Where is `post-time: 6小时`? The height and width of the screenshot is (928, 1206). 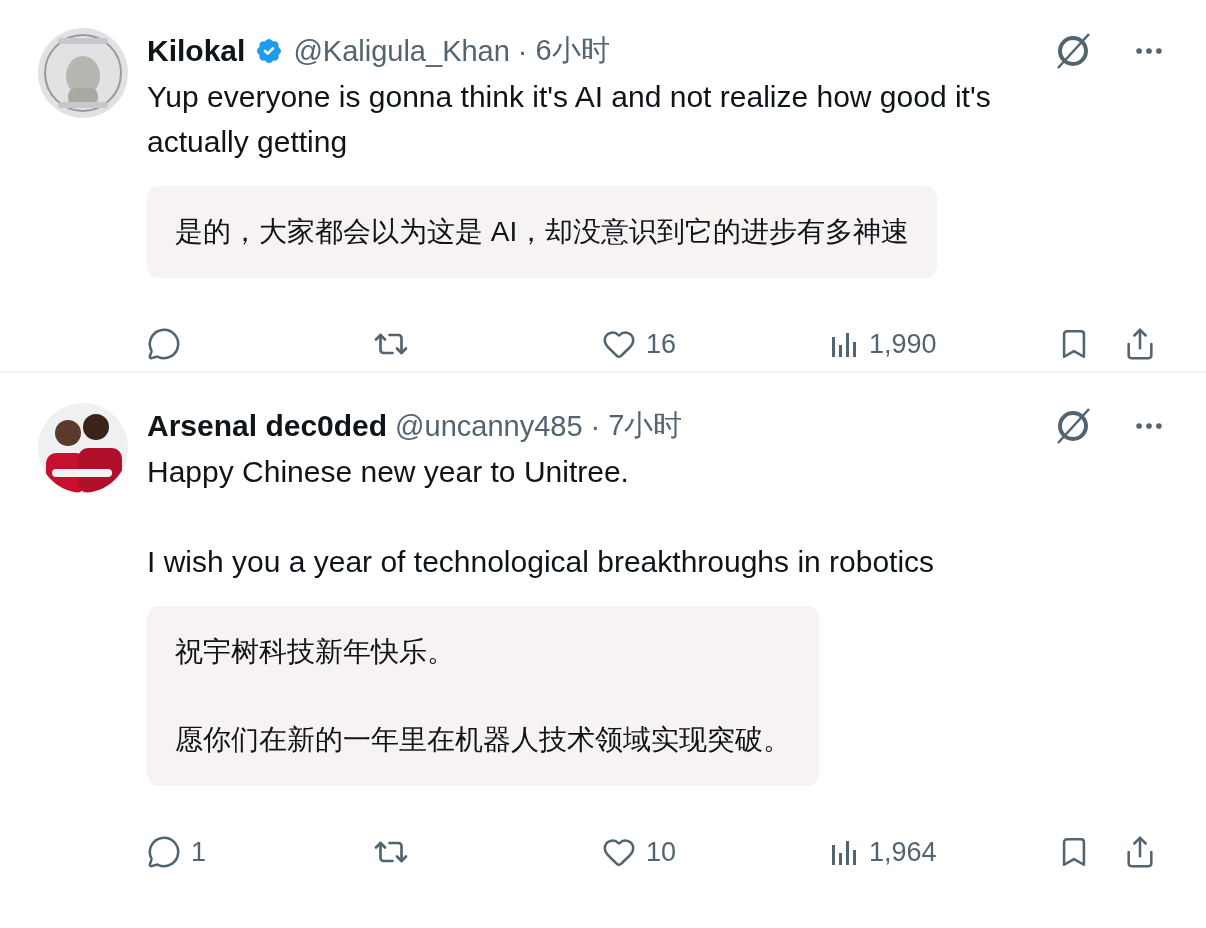
post-time: 6小时 is located at coordinates (572, 51).